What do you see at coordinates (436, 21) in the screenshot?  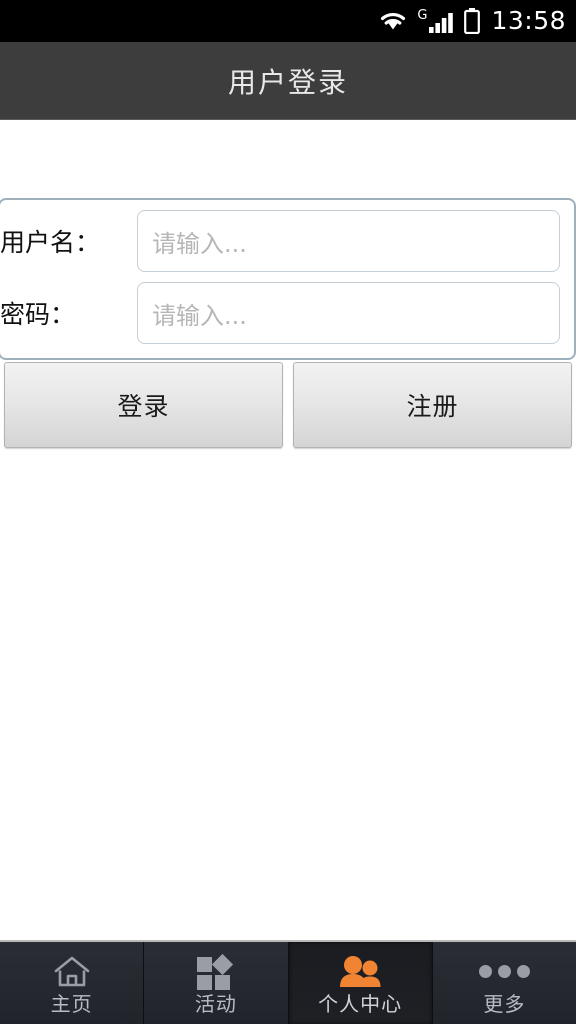 I see `signal-bars-icon: G` at bounding box center [436, 21].